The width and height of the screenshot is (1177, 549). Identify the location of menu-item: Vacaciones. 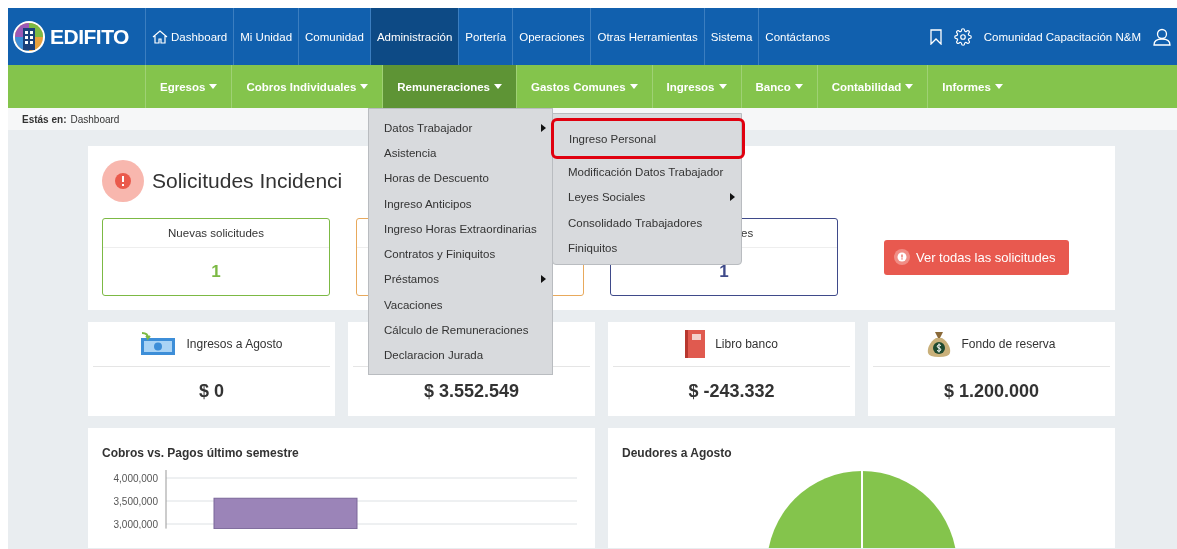
(460, 305).